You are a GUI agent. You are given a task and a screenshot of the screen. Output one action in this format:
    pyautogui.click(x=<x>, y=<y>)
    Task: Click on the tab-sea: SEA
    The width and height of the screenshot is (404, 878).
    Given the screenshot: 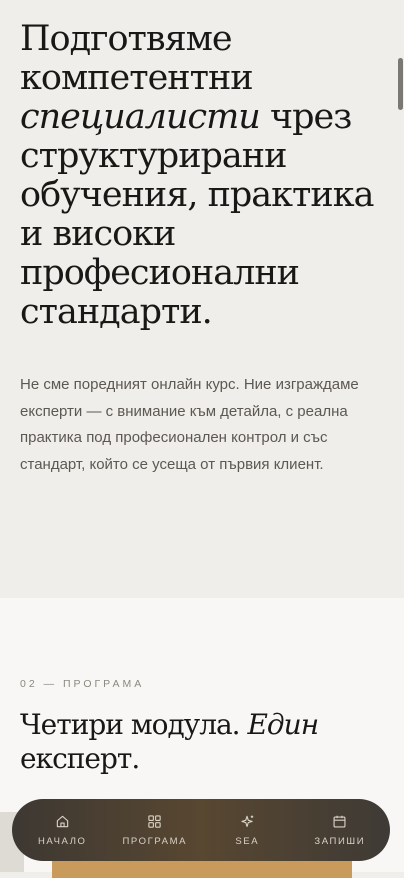 What is the action you would take?
    pyautogui.click(x=247, y=830)
    